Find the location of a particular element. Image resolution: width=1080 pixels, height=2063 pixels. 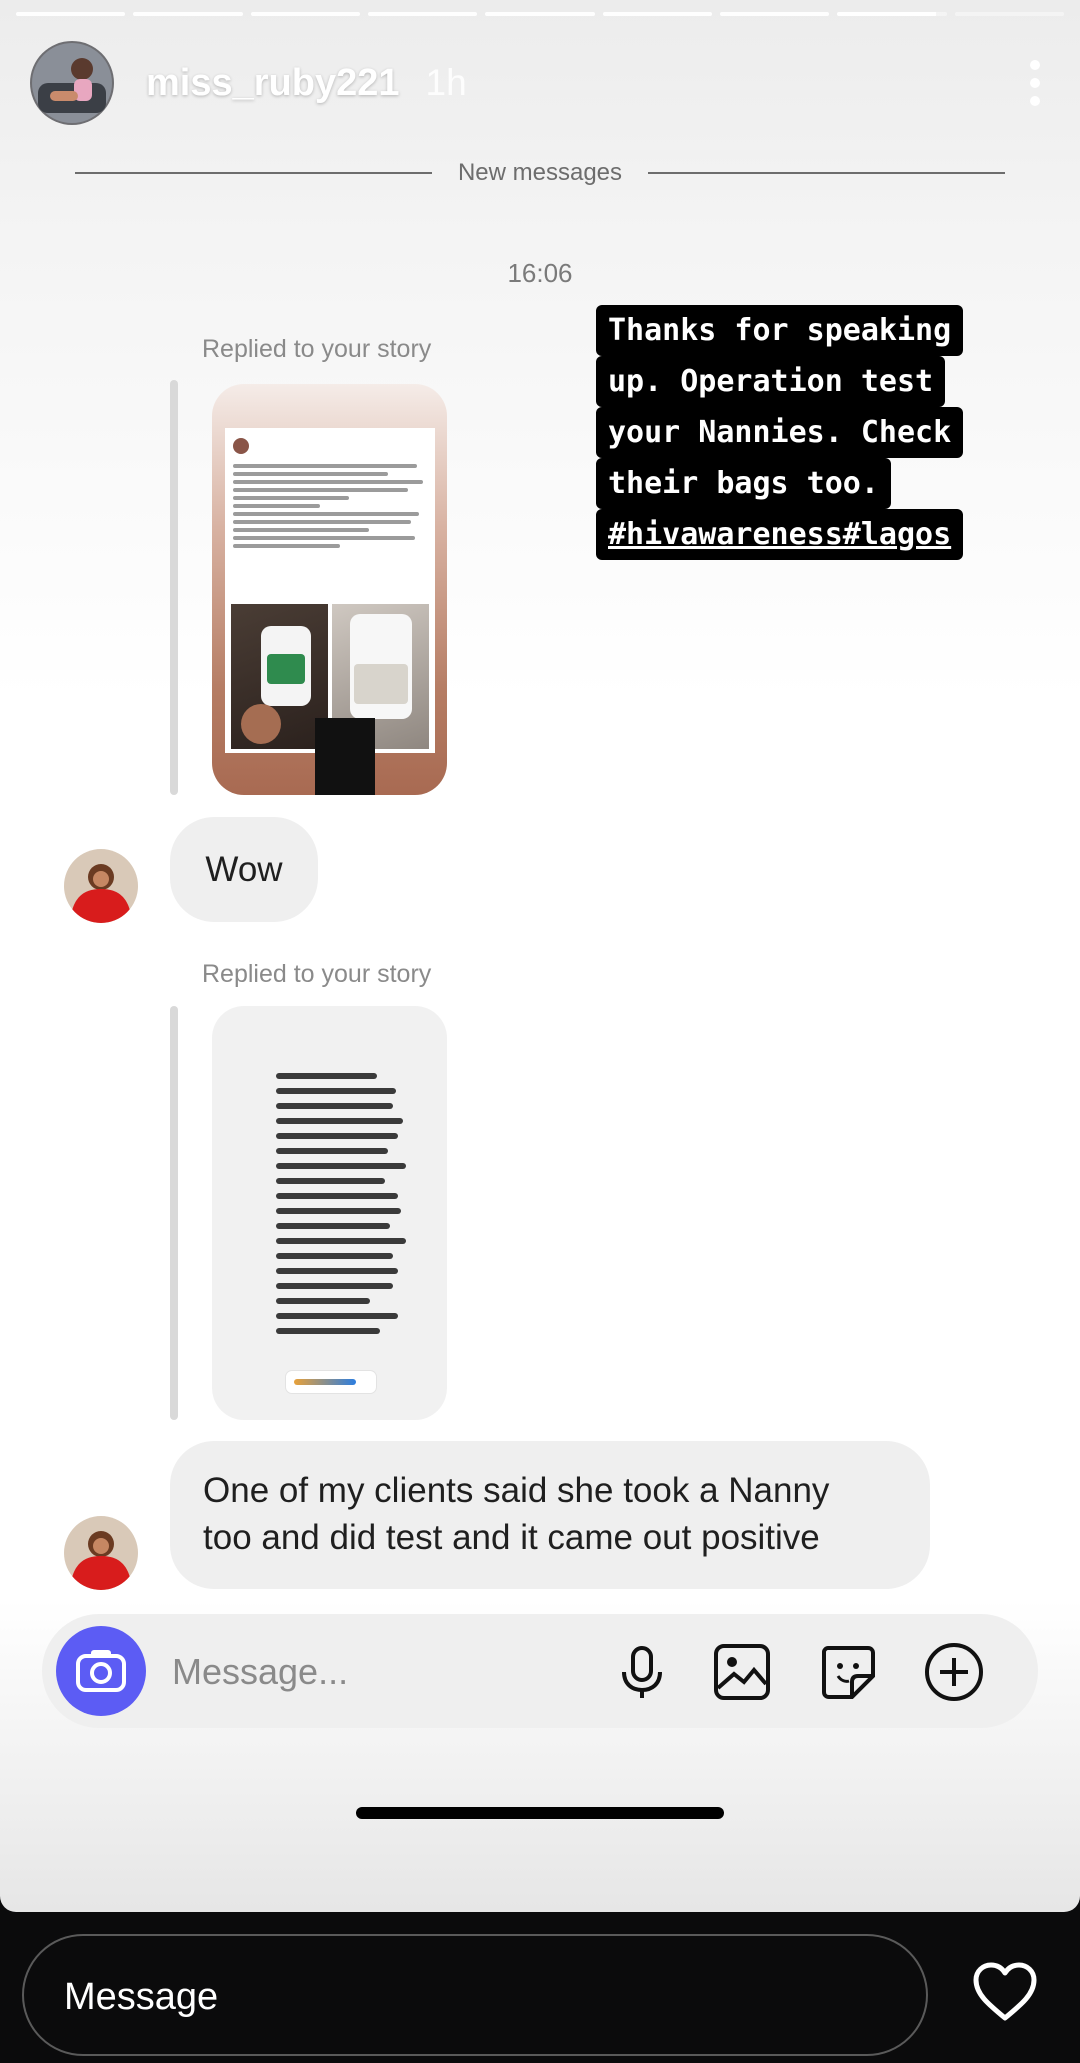

story-reply-input is located at coordinates (474, 1997).